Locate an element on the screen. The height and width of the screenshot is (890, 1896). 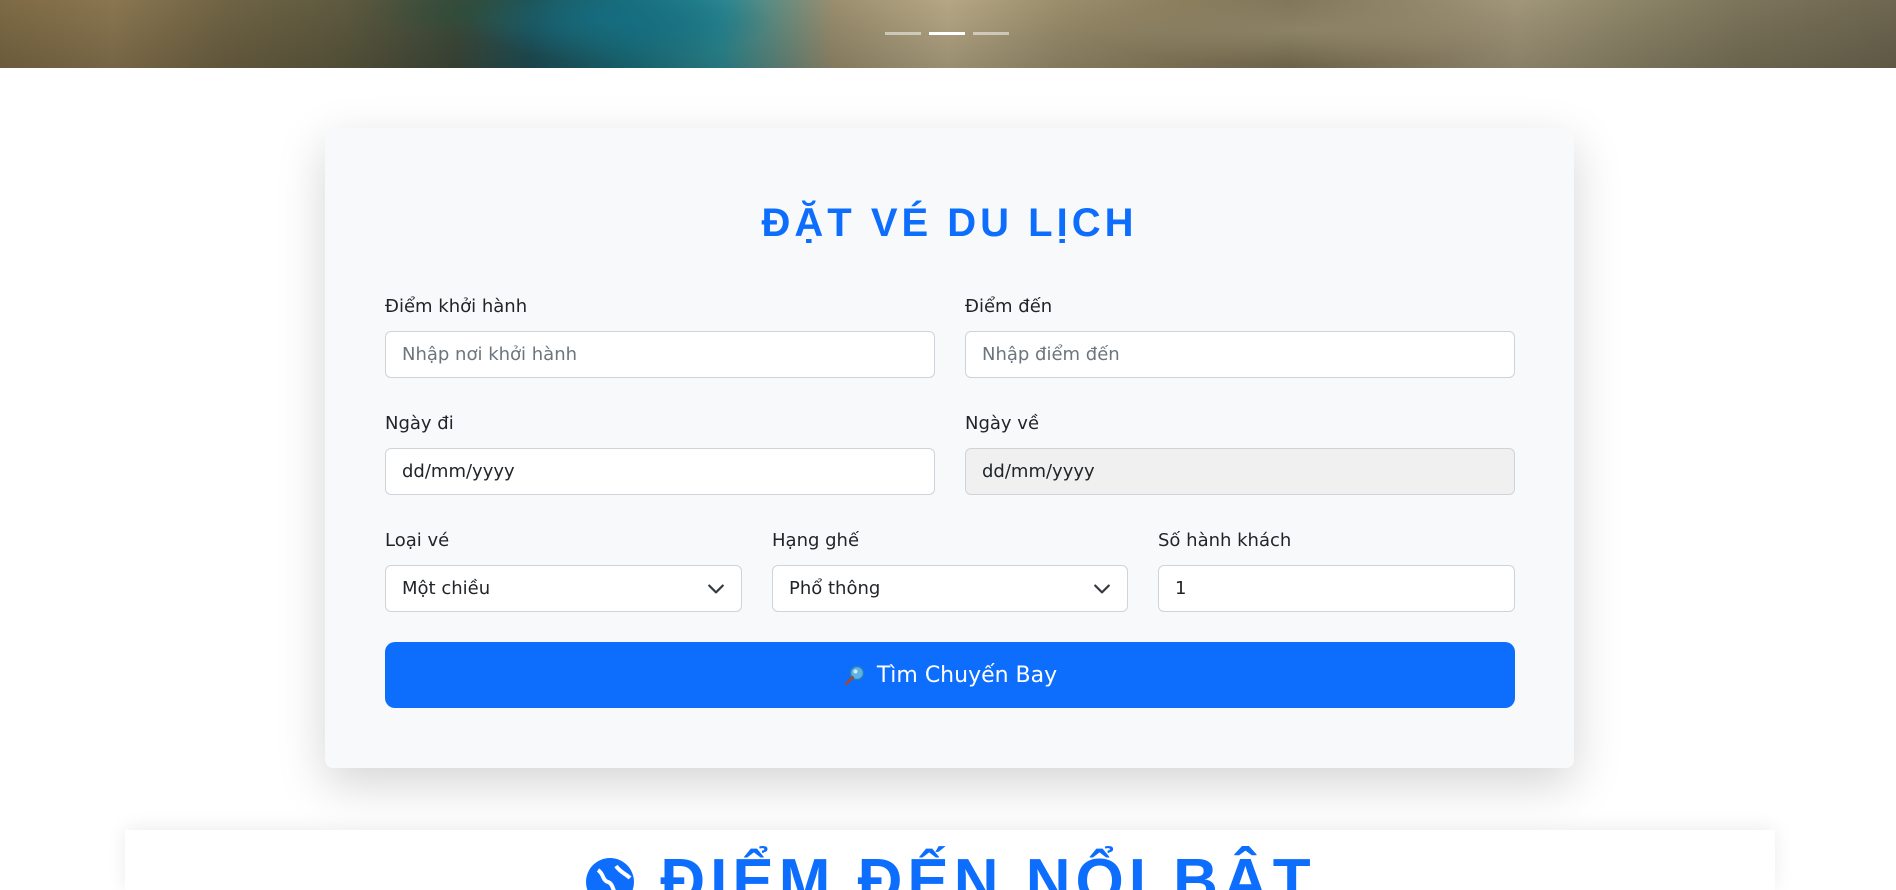
hero-carousel is located at coordinates (948, 34).